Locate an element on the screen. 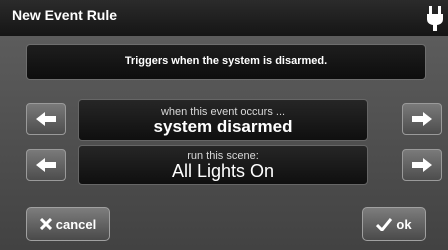 This screenshot has width=448, height=250. event-prev-button is located at coordinates (46, 119).